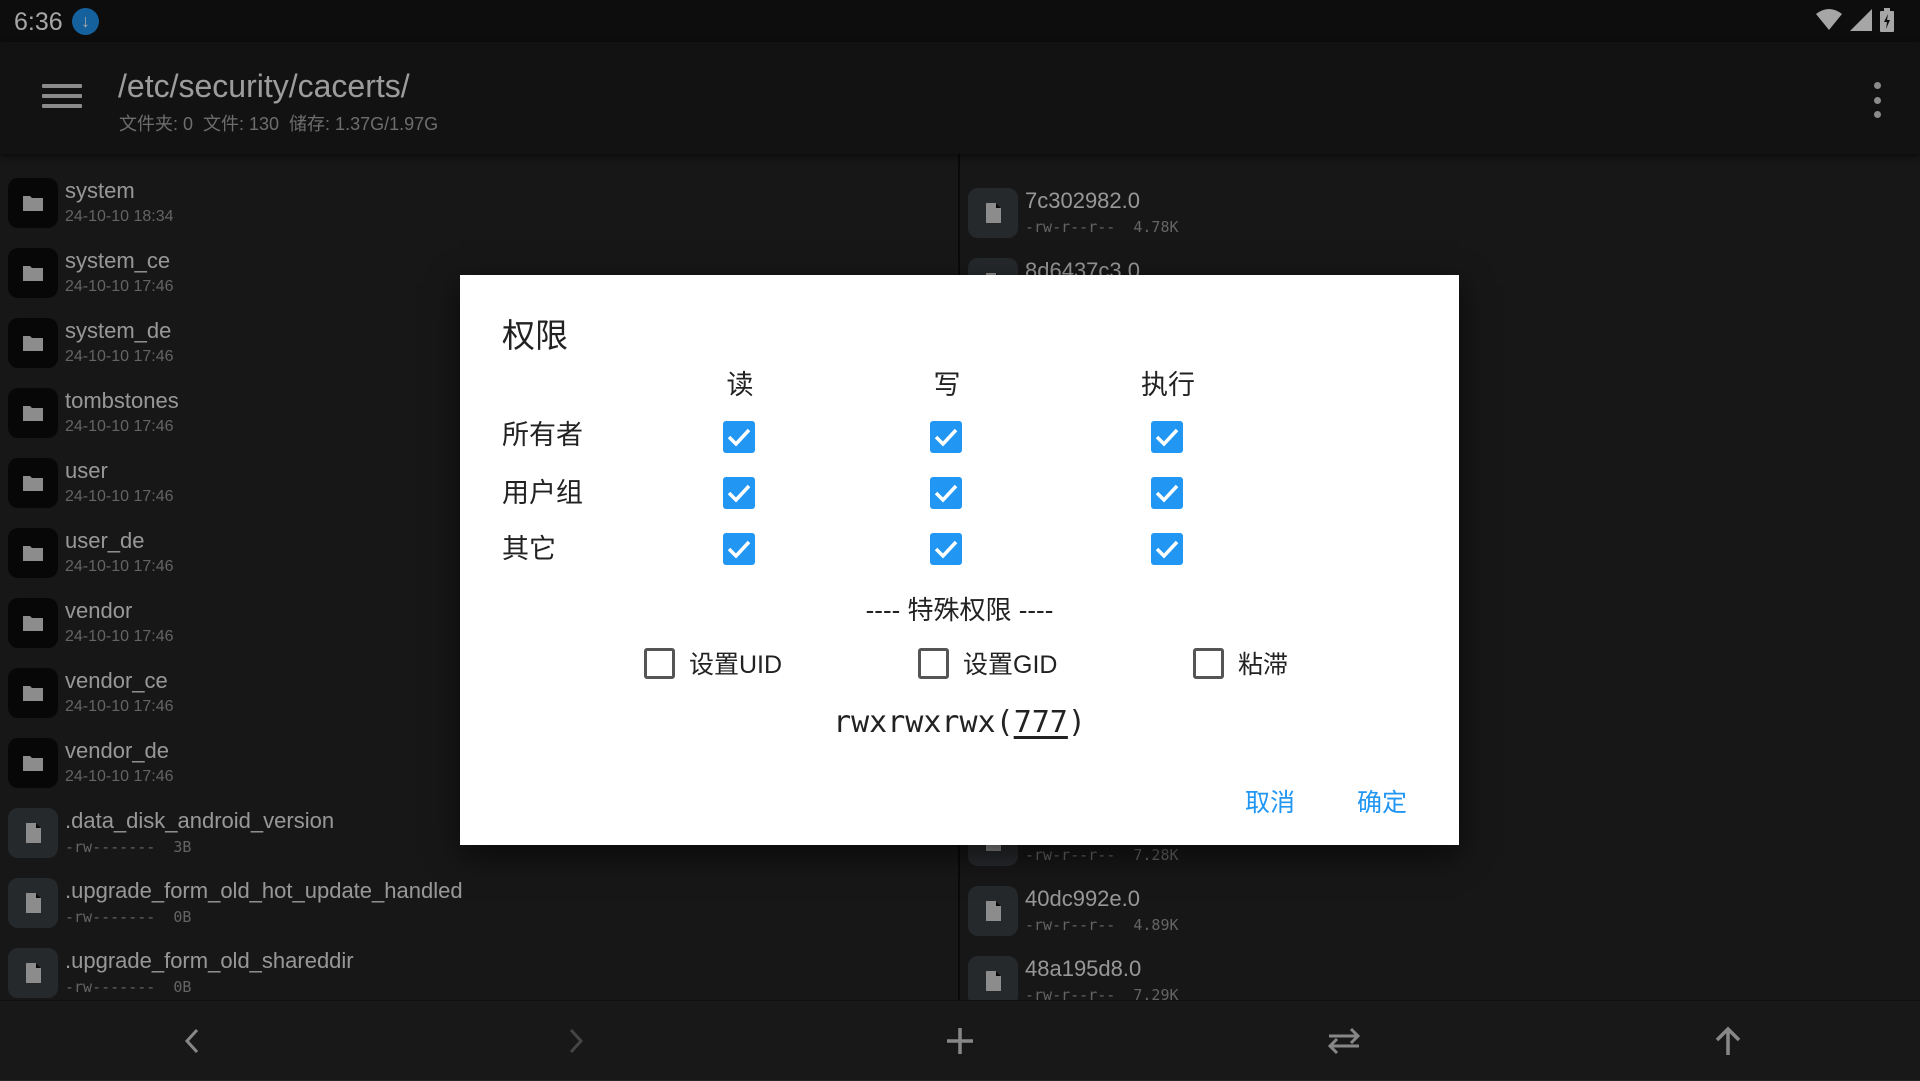 The height and width of the screenshot is (1081, 1920). I want to click on permission-string: rwxrwxrwx(777), so click(959, 722).